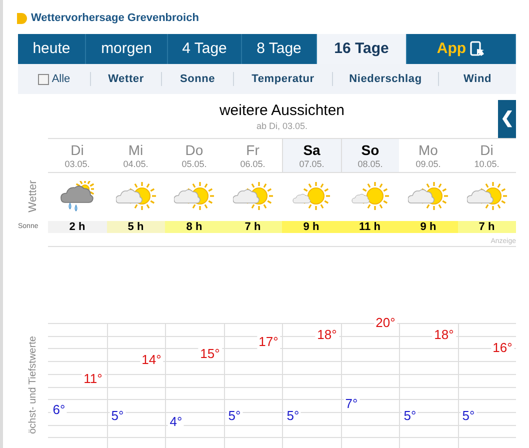 Image resolution: width=529 pixels, height=448 pixels. What do you see at coordinates (283, 79) in the screenshot?
I see `filter-link: Temperatur` at bounding box center [283, 79].